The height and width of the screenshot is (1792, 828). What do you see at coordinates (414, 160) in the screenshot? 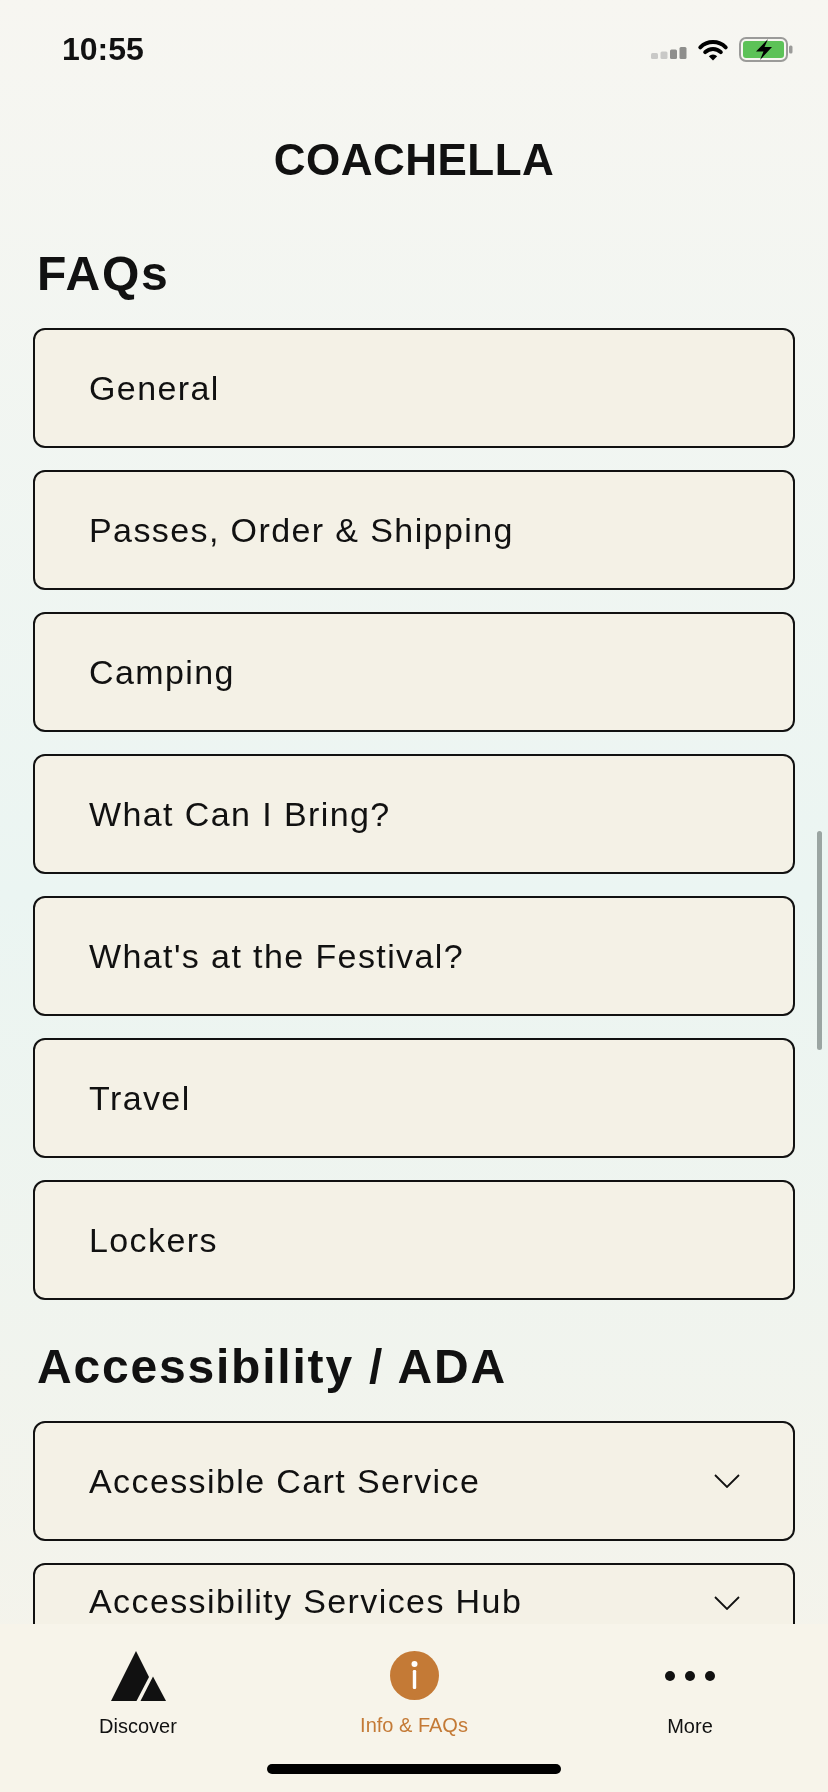
I see `logo-wordmark: COACHELLA` at bounding box center [414, 160].